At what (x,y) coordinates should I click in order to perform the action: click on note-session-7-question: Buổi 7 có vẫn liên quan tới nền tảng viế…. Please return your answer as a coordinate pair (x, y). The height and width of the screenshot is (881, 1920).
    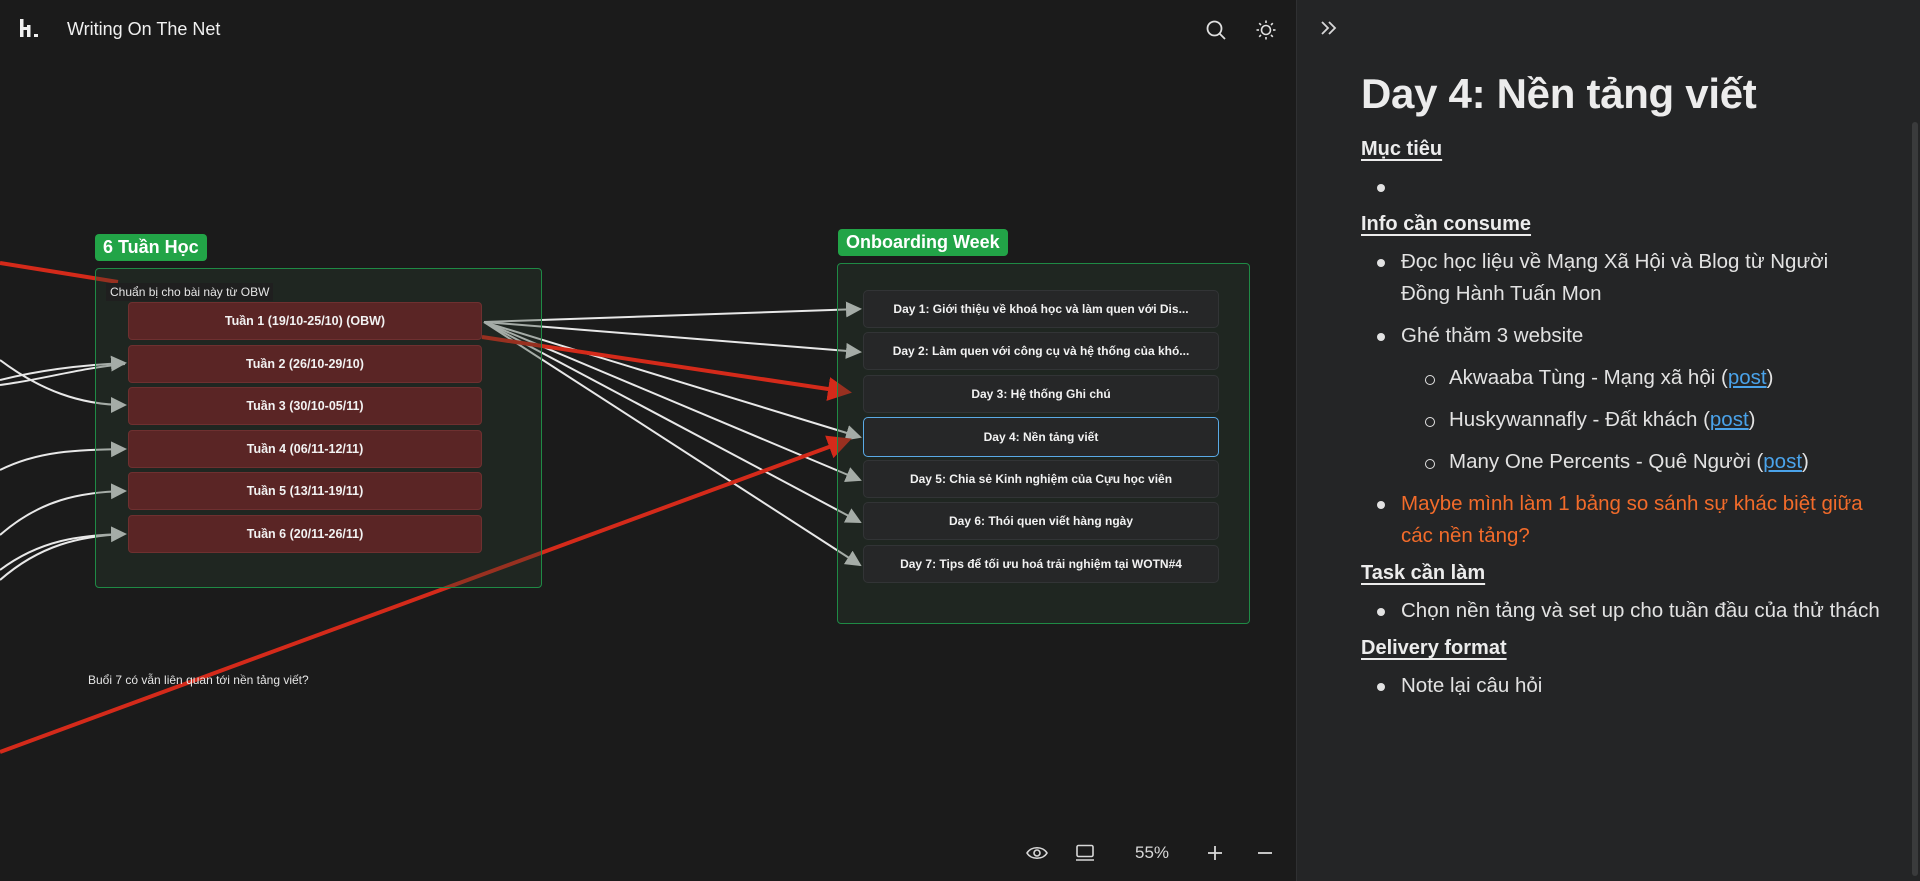
    Looking at the image, I should click on (198, 680).